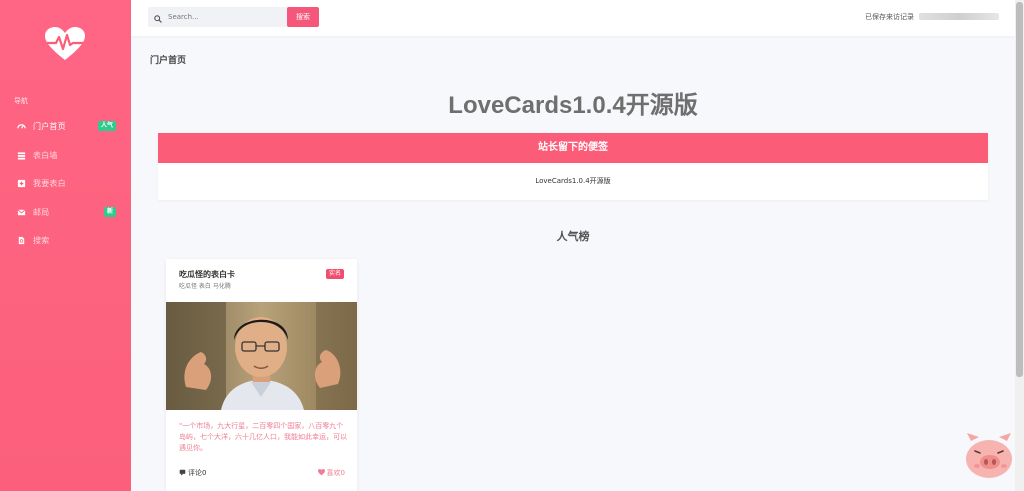  I want to click on notice-card: 站长留下的便签 LoveCards1.0.4开源版, so click(573, 166).